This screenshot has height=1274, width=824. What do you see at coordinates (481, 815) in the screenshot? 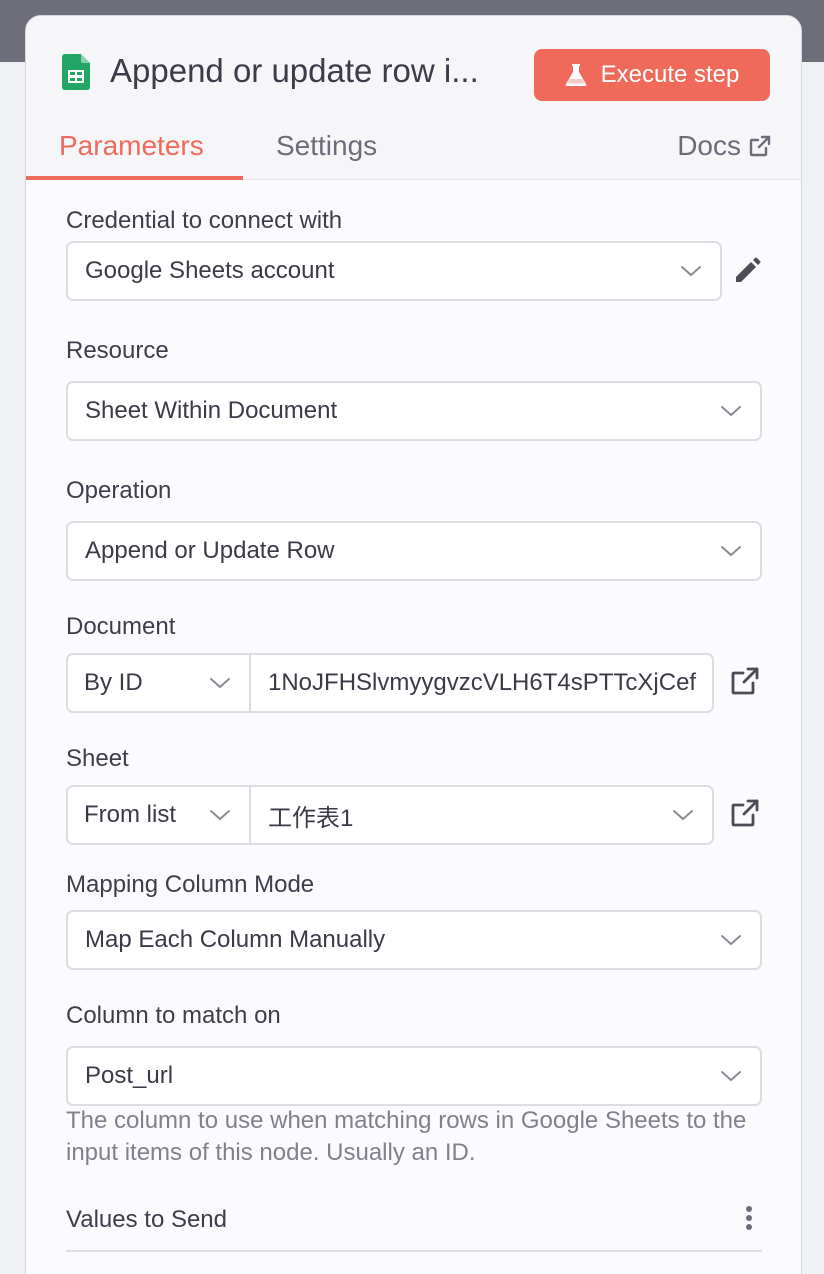
I see `sheet-select: 工作表1` at bounding box center [481, 815].